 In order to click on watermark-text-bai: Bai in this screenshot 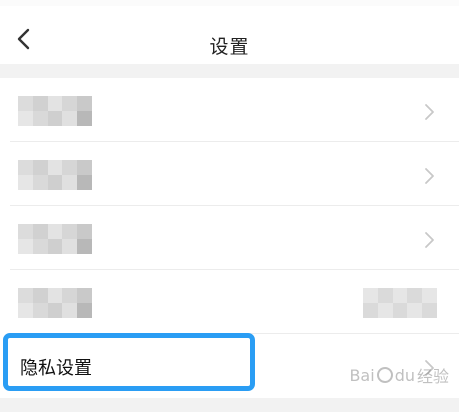, I will do `click(362, 375)`.